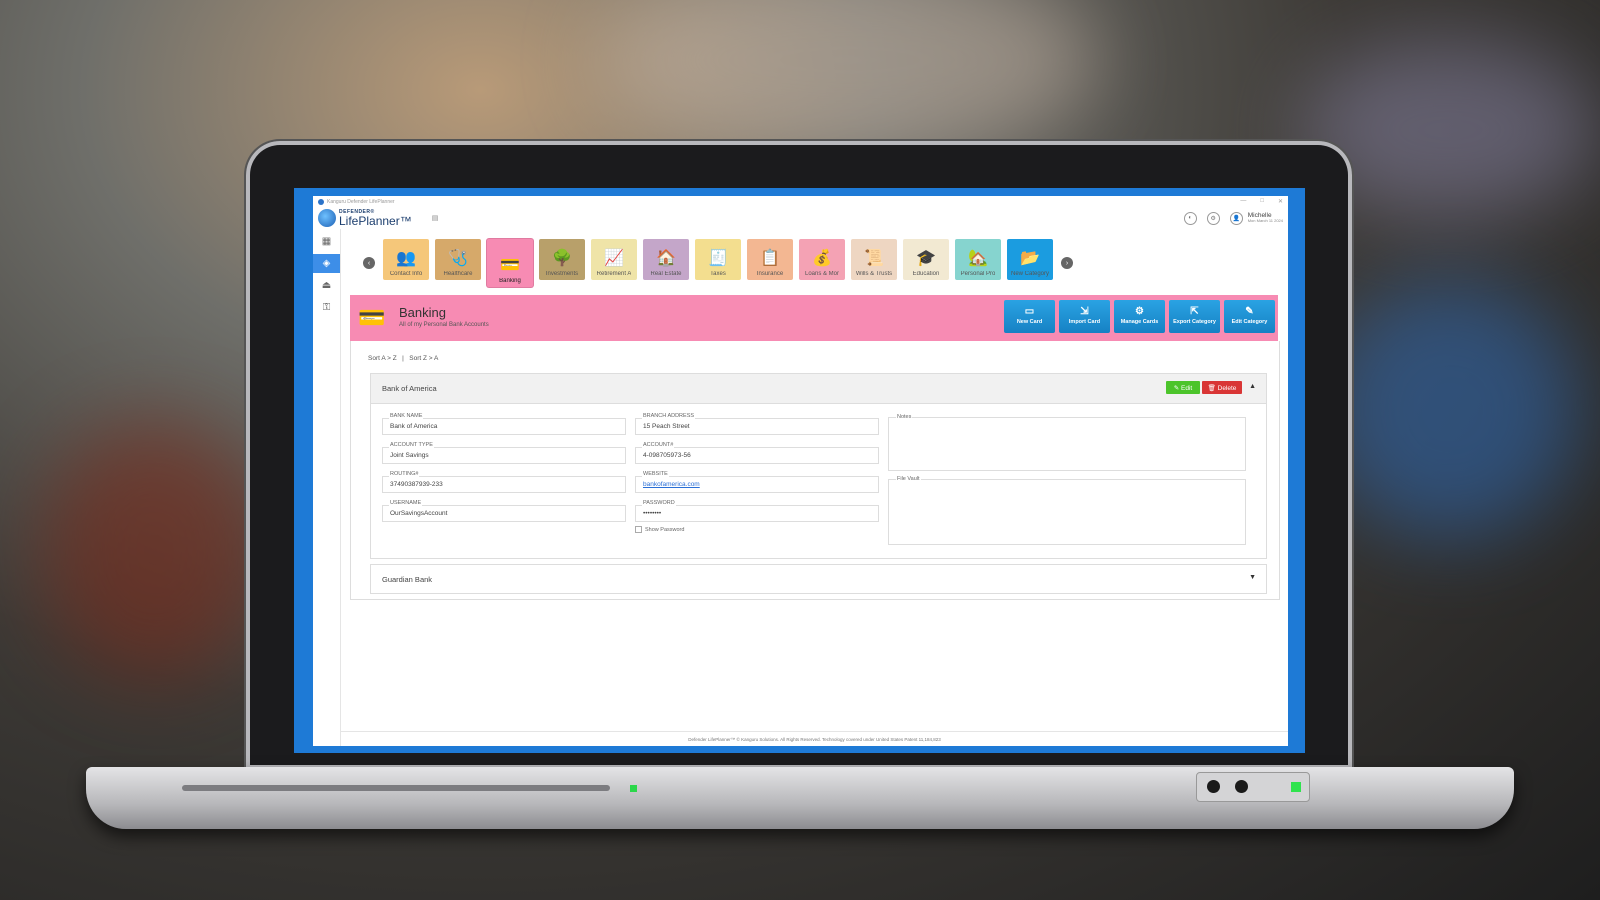 The image size is (1600, 900). What do you see at coordinates (504, 484) in the screenshot?
I see `routing-input: 37490387939-233` at bounding box center [504, 484].